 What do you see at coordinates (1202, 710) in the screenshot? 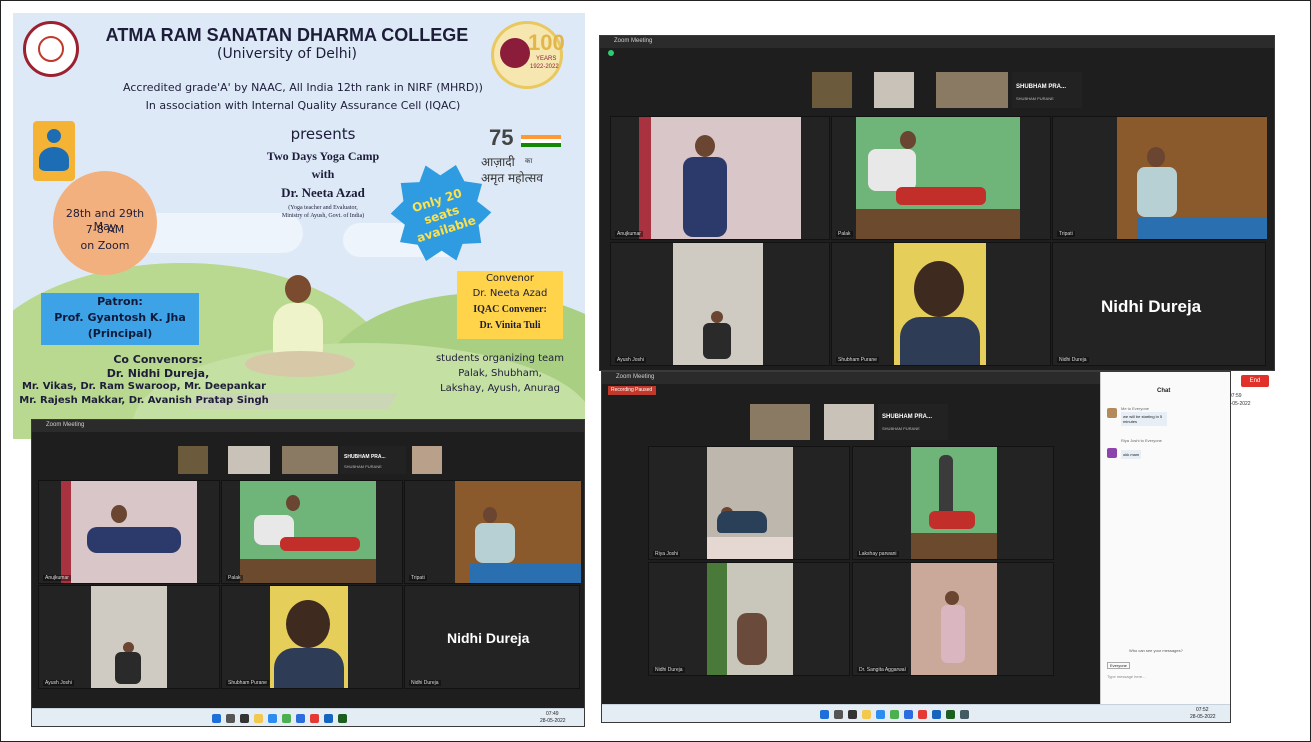
I see `clock-time: 07:52` at bounding box center [1202, 710].